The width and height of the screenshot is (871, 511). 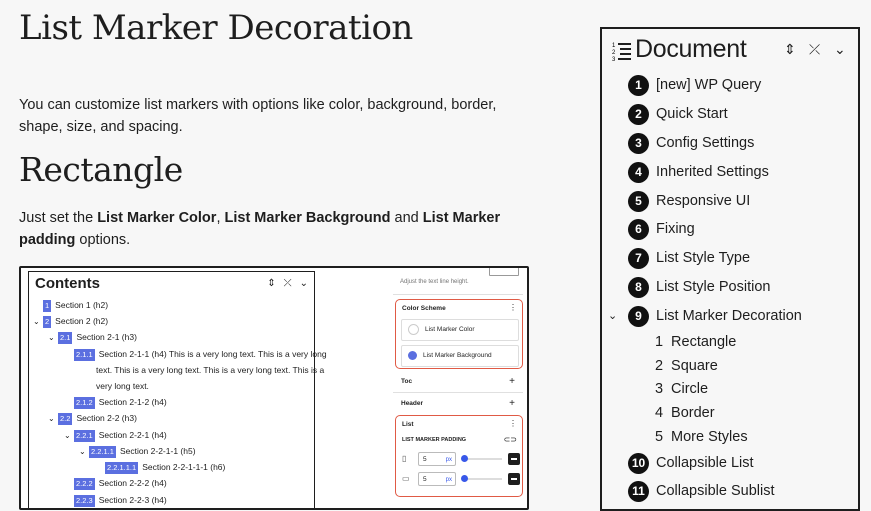 I want to click on toc-row: 2.2.3 Section 2-2-3 (h4), so click(x=120, y=500).